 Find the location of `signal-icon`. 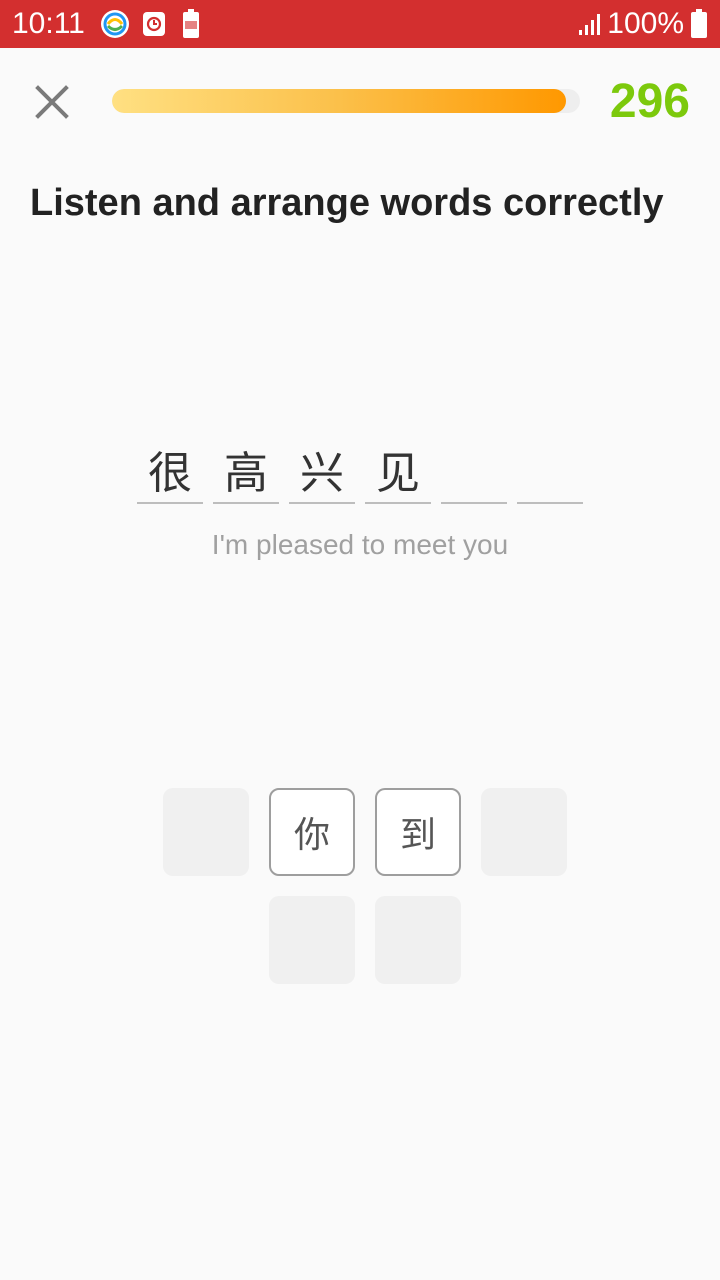

signal-icon is located at coordinates (591, 26).